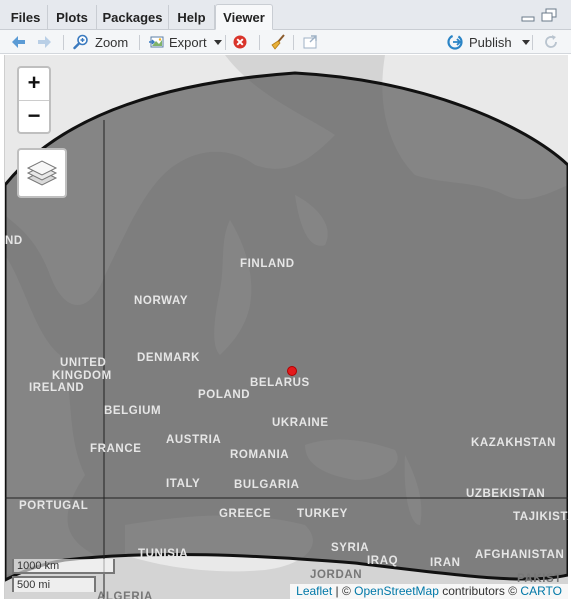 The width and height of the screenshot is (571, 602). What do you see at coordinates (267, 485) in the screenshot?
I see `label-bulgaria: BULGARIA` at bounding box center [267, 485].